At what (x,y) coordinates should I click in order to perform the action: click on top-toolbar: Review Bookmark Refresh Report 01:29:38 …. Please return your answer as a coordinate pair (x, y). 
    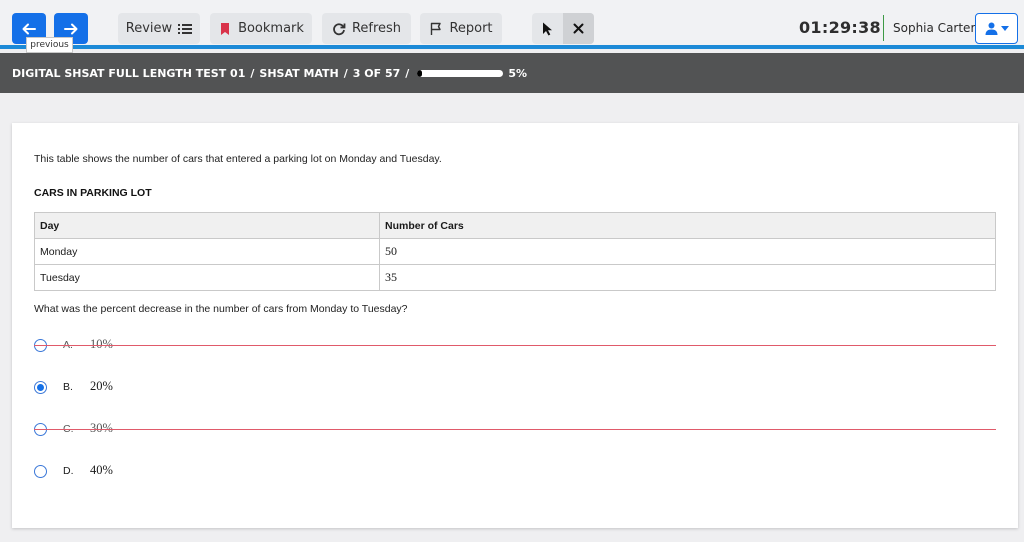
    Looking at the image, I should click on (512, 24).